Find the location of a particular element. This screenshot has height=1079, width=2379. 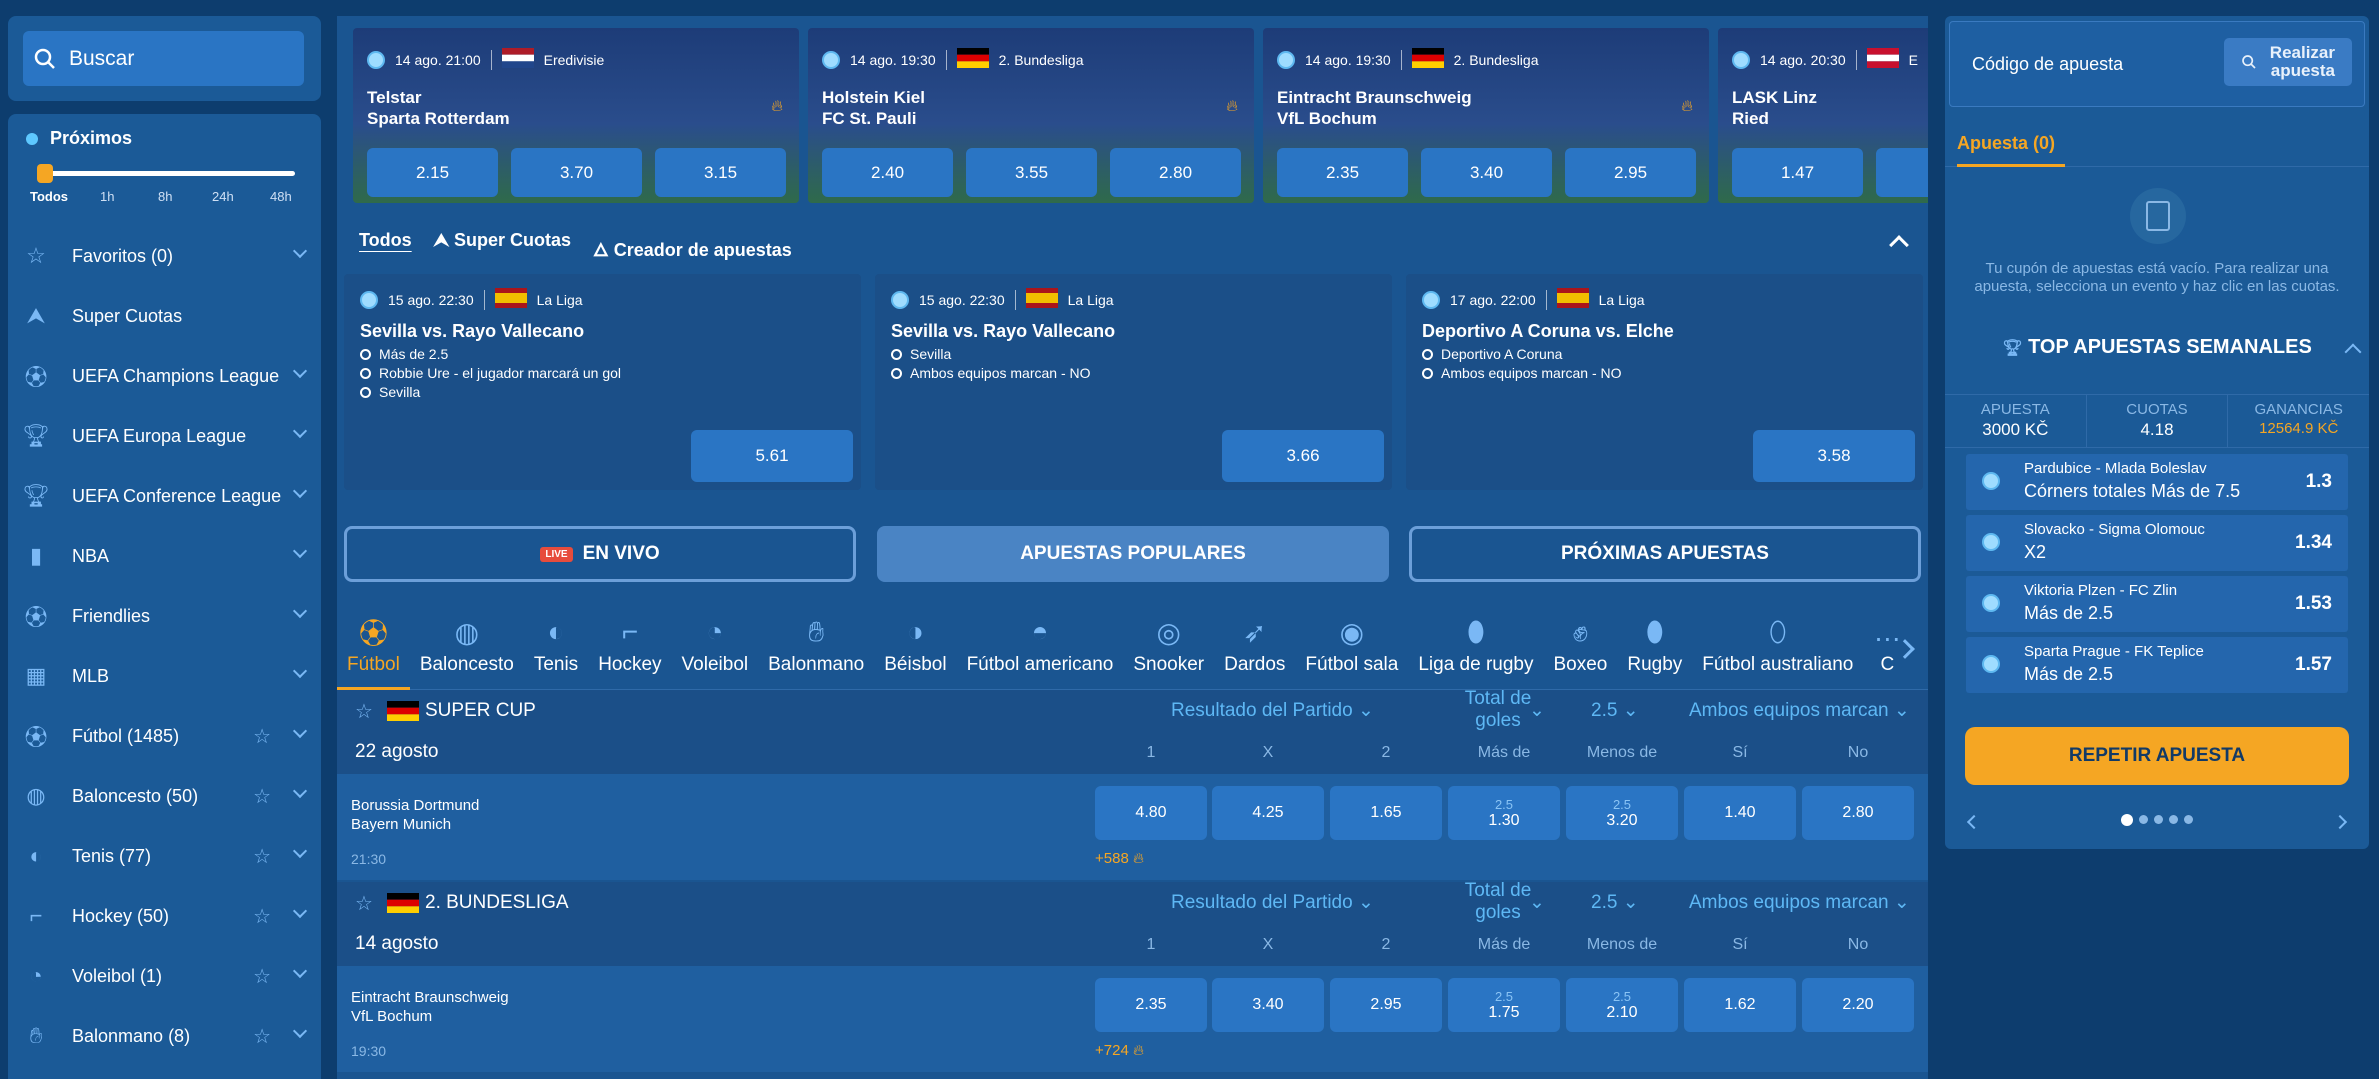

sport-tab: ⚽︎ Fútbol is located at coordinates (373, 650).